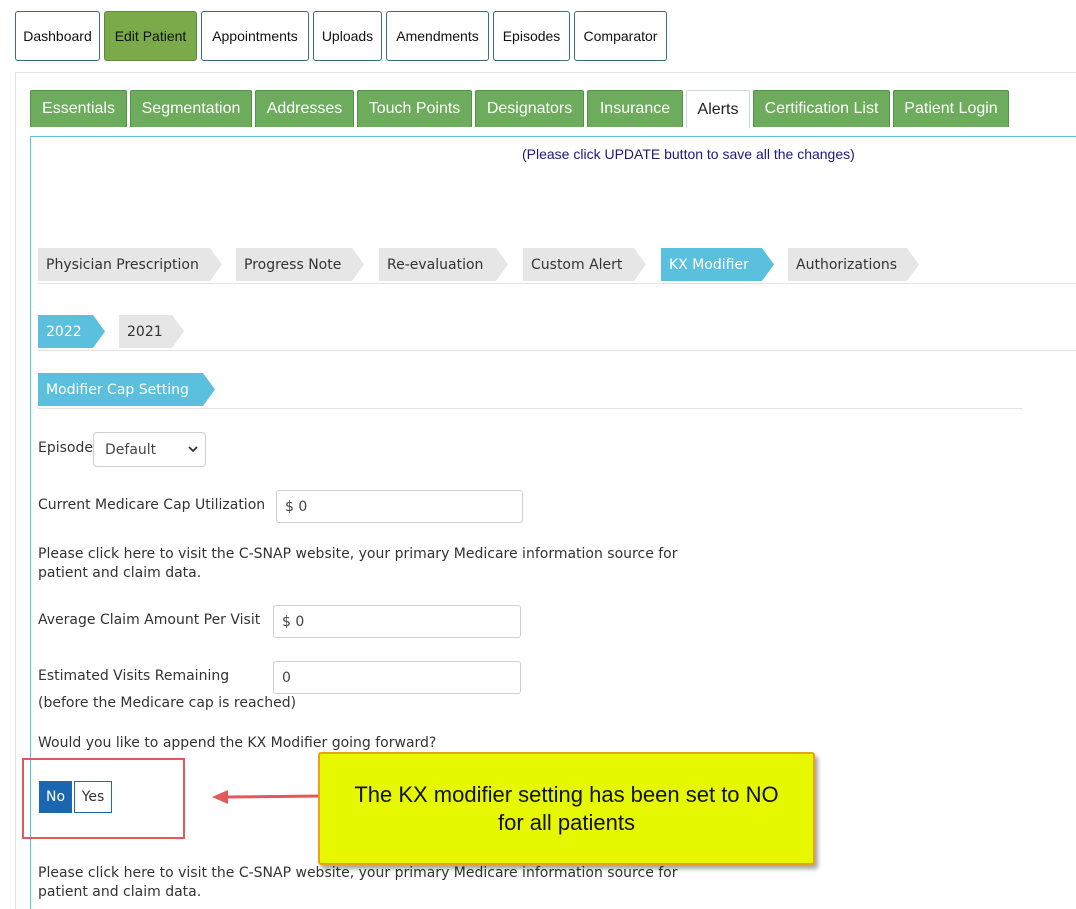  What do you see at coordinates (557, 283) in the screenshot?
I see `alert-tabs-divider` at bounding box center [557, 283].